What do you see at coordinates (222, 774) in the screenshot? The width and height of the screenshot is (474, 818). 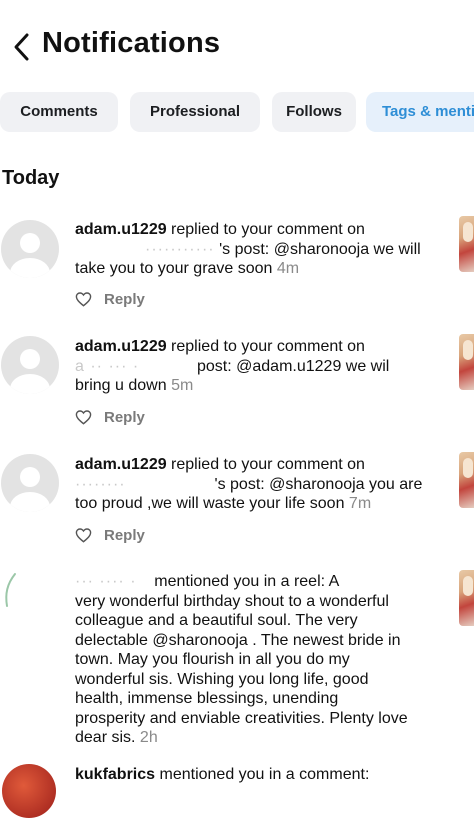 I see `notification-text: kukfabrics mentioned you in a comment:` at bounding box center [222, 774].